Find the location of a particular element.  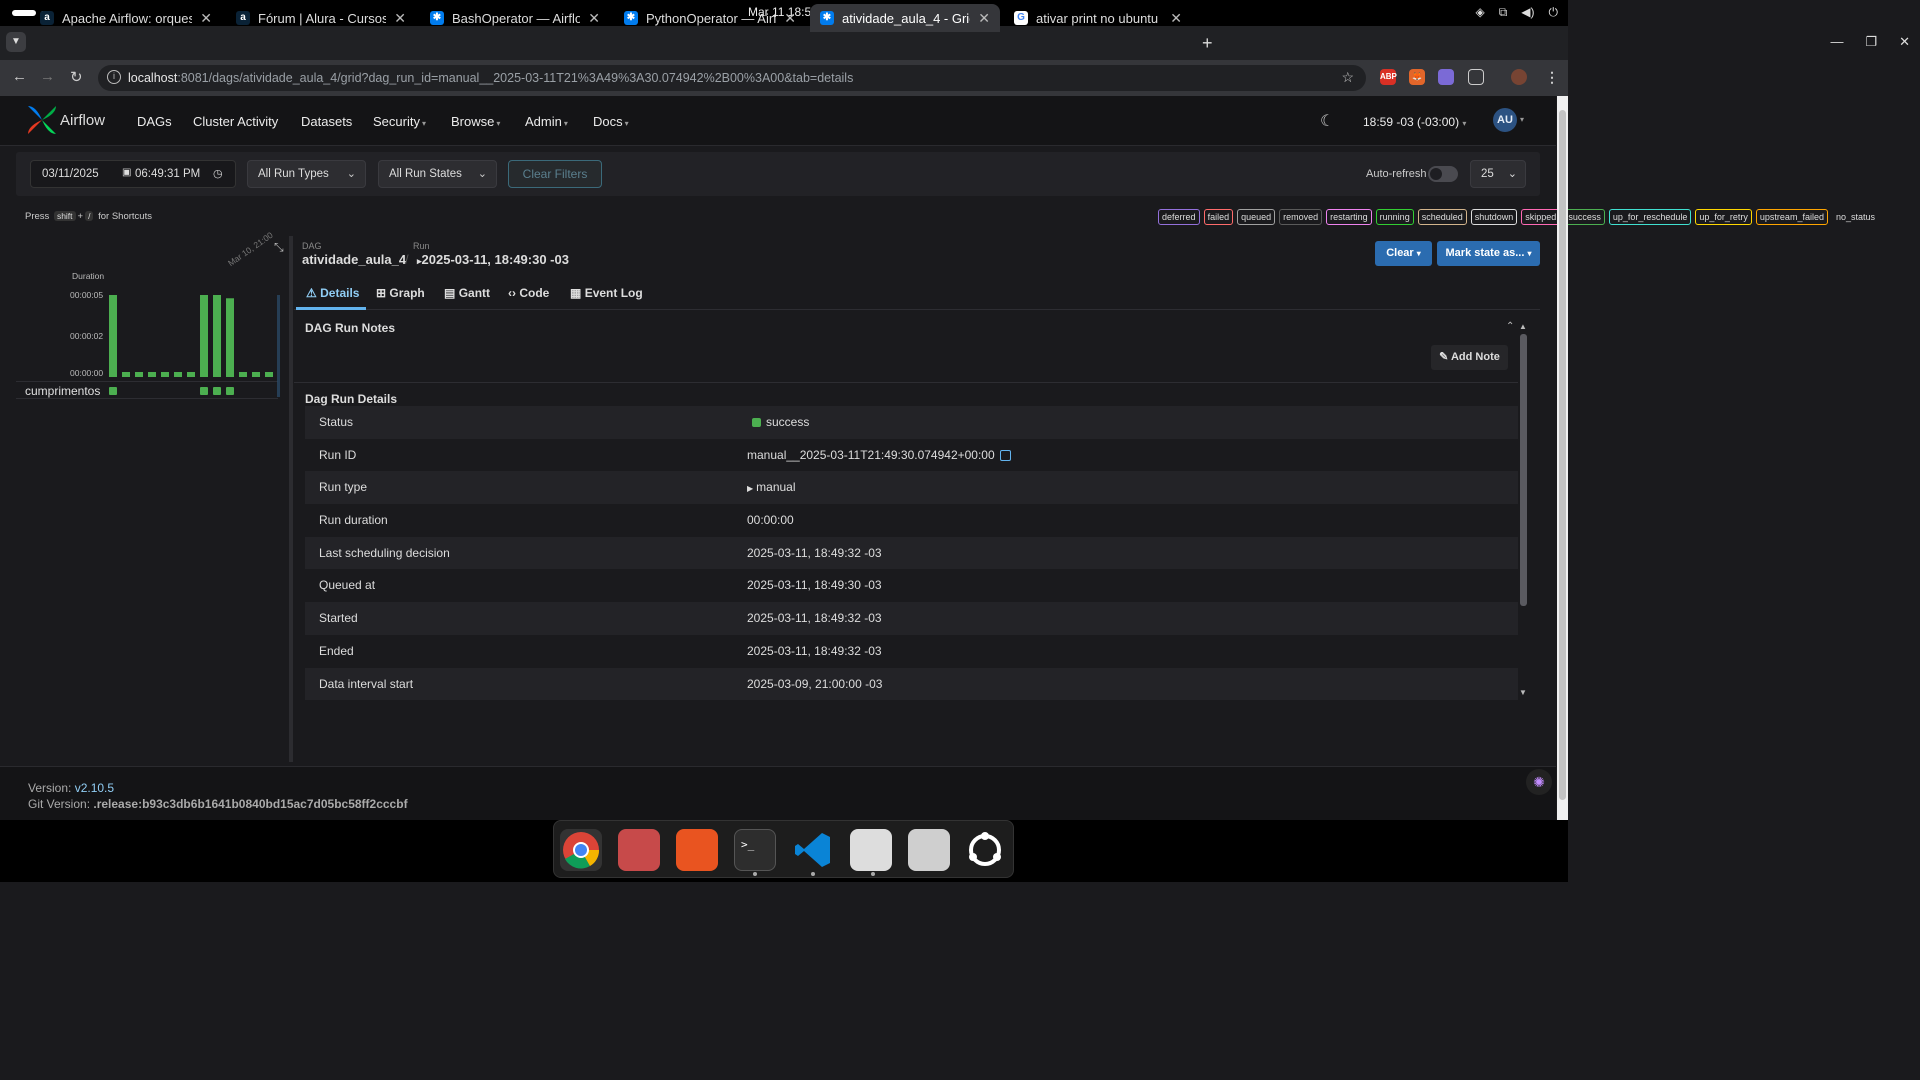

nav-menu-datasets: Datasets is located at coordinates (326, 121).